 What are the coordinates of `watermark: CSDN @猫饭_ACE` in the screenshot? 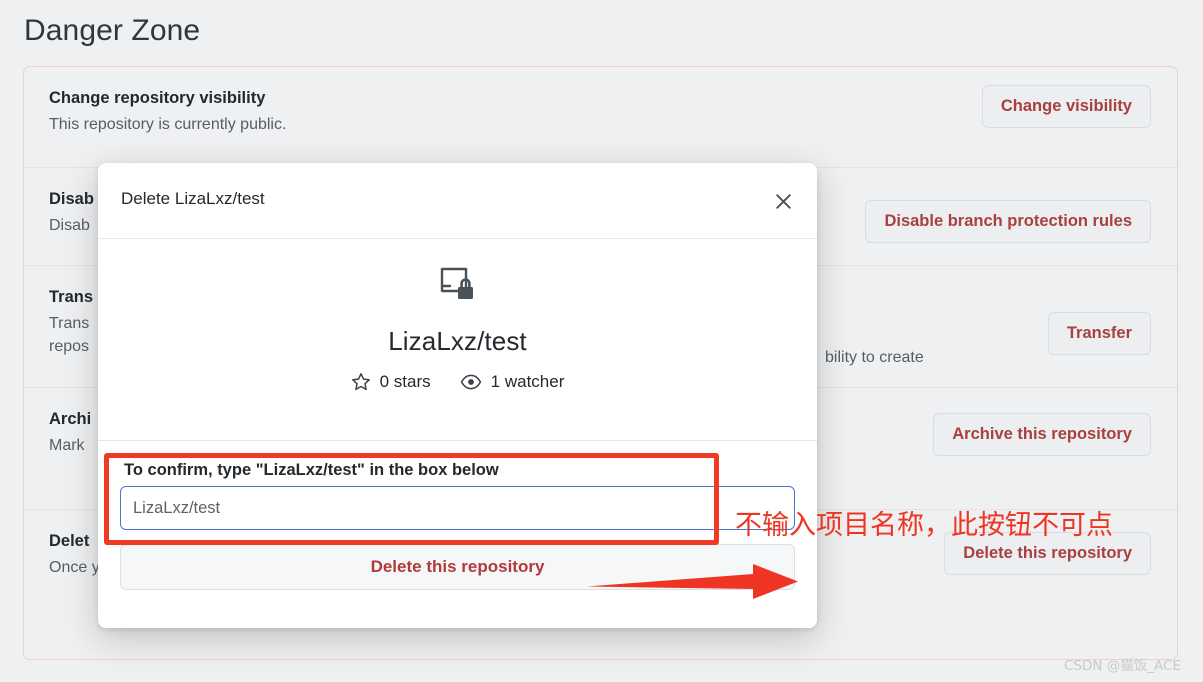 It's located at (1122, 666).